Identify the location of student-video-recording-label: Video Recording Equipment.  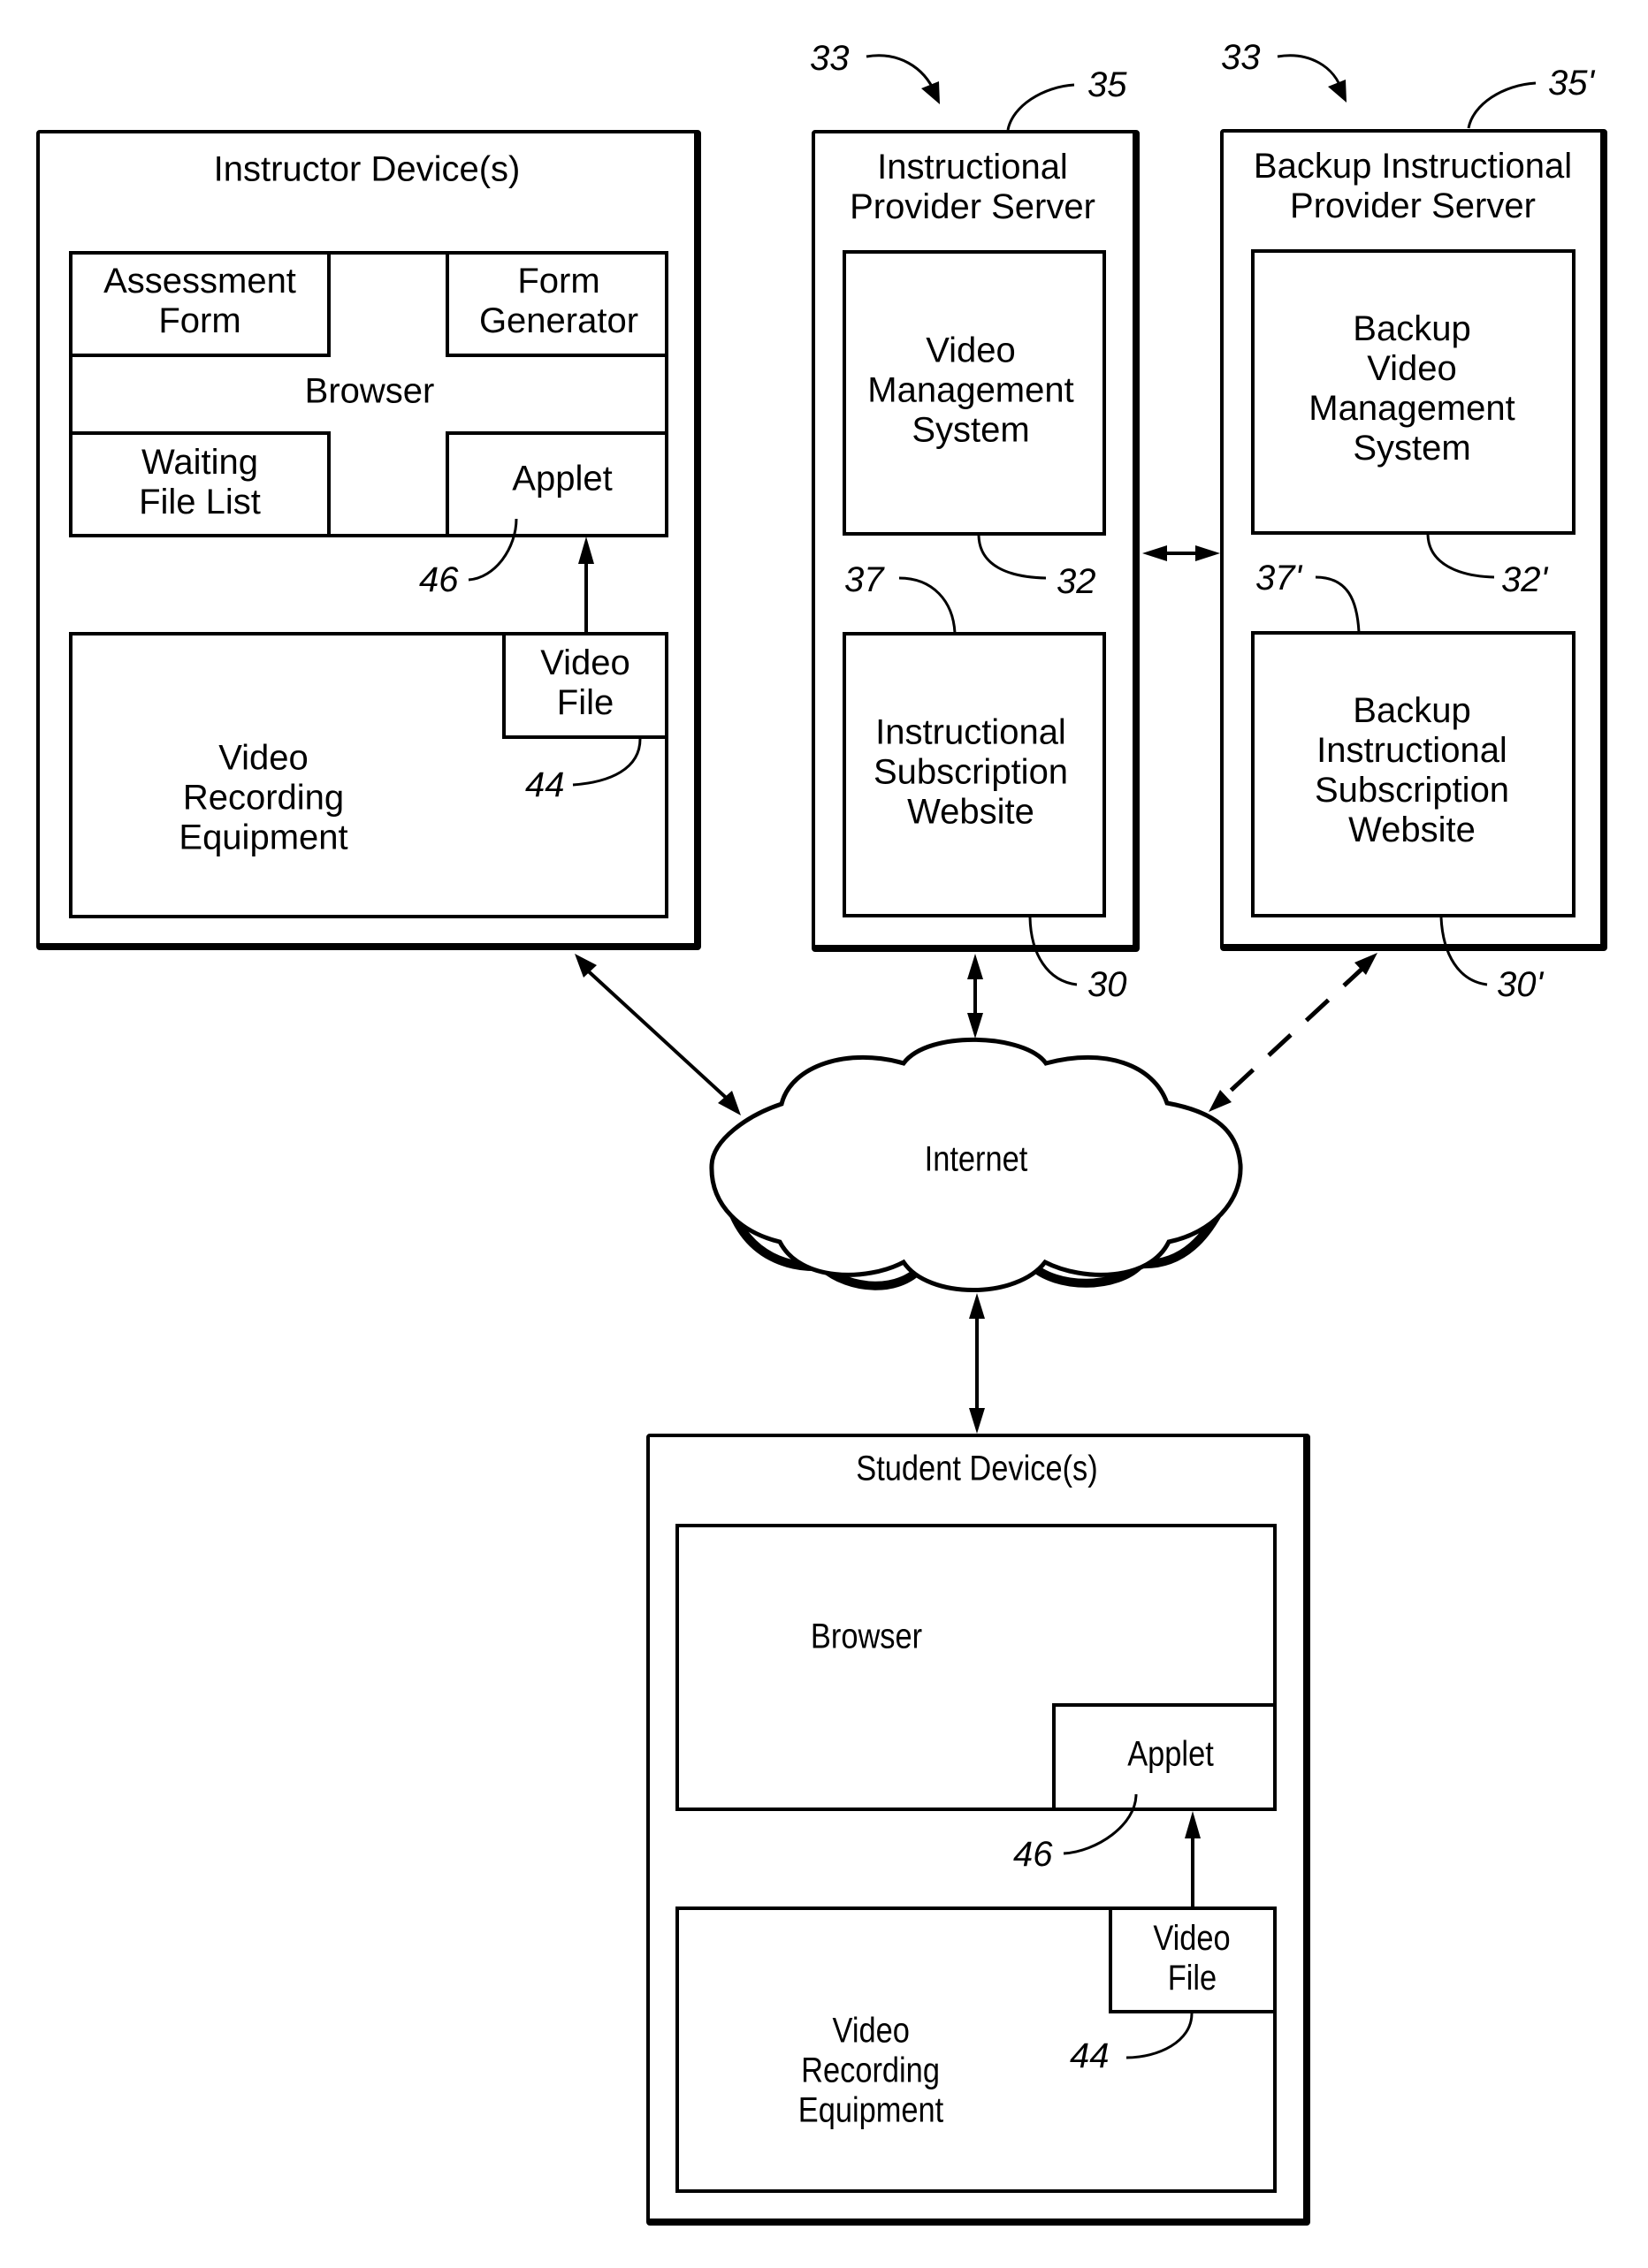
(870, 2071).